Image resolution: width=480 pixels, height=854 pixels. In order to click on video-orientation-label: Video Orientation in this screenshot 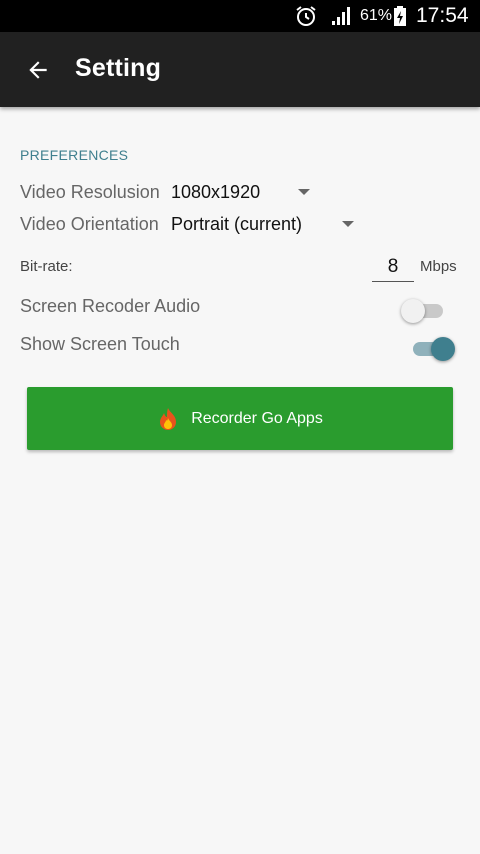, I will do `click(89, 224)`.